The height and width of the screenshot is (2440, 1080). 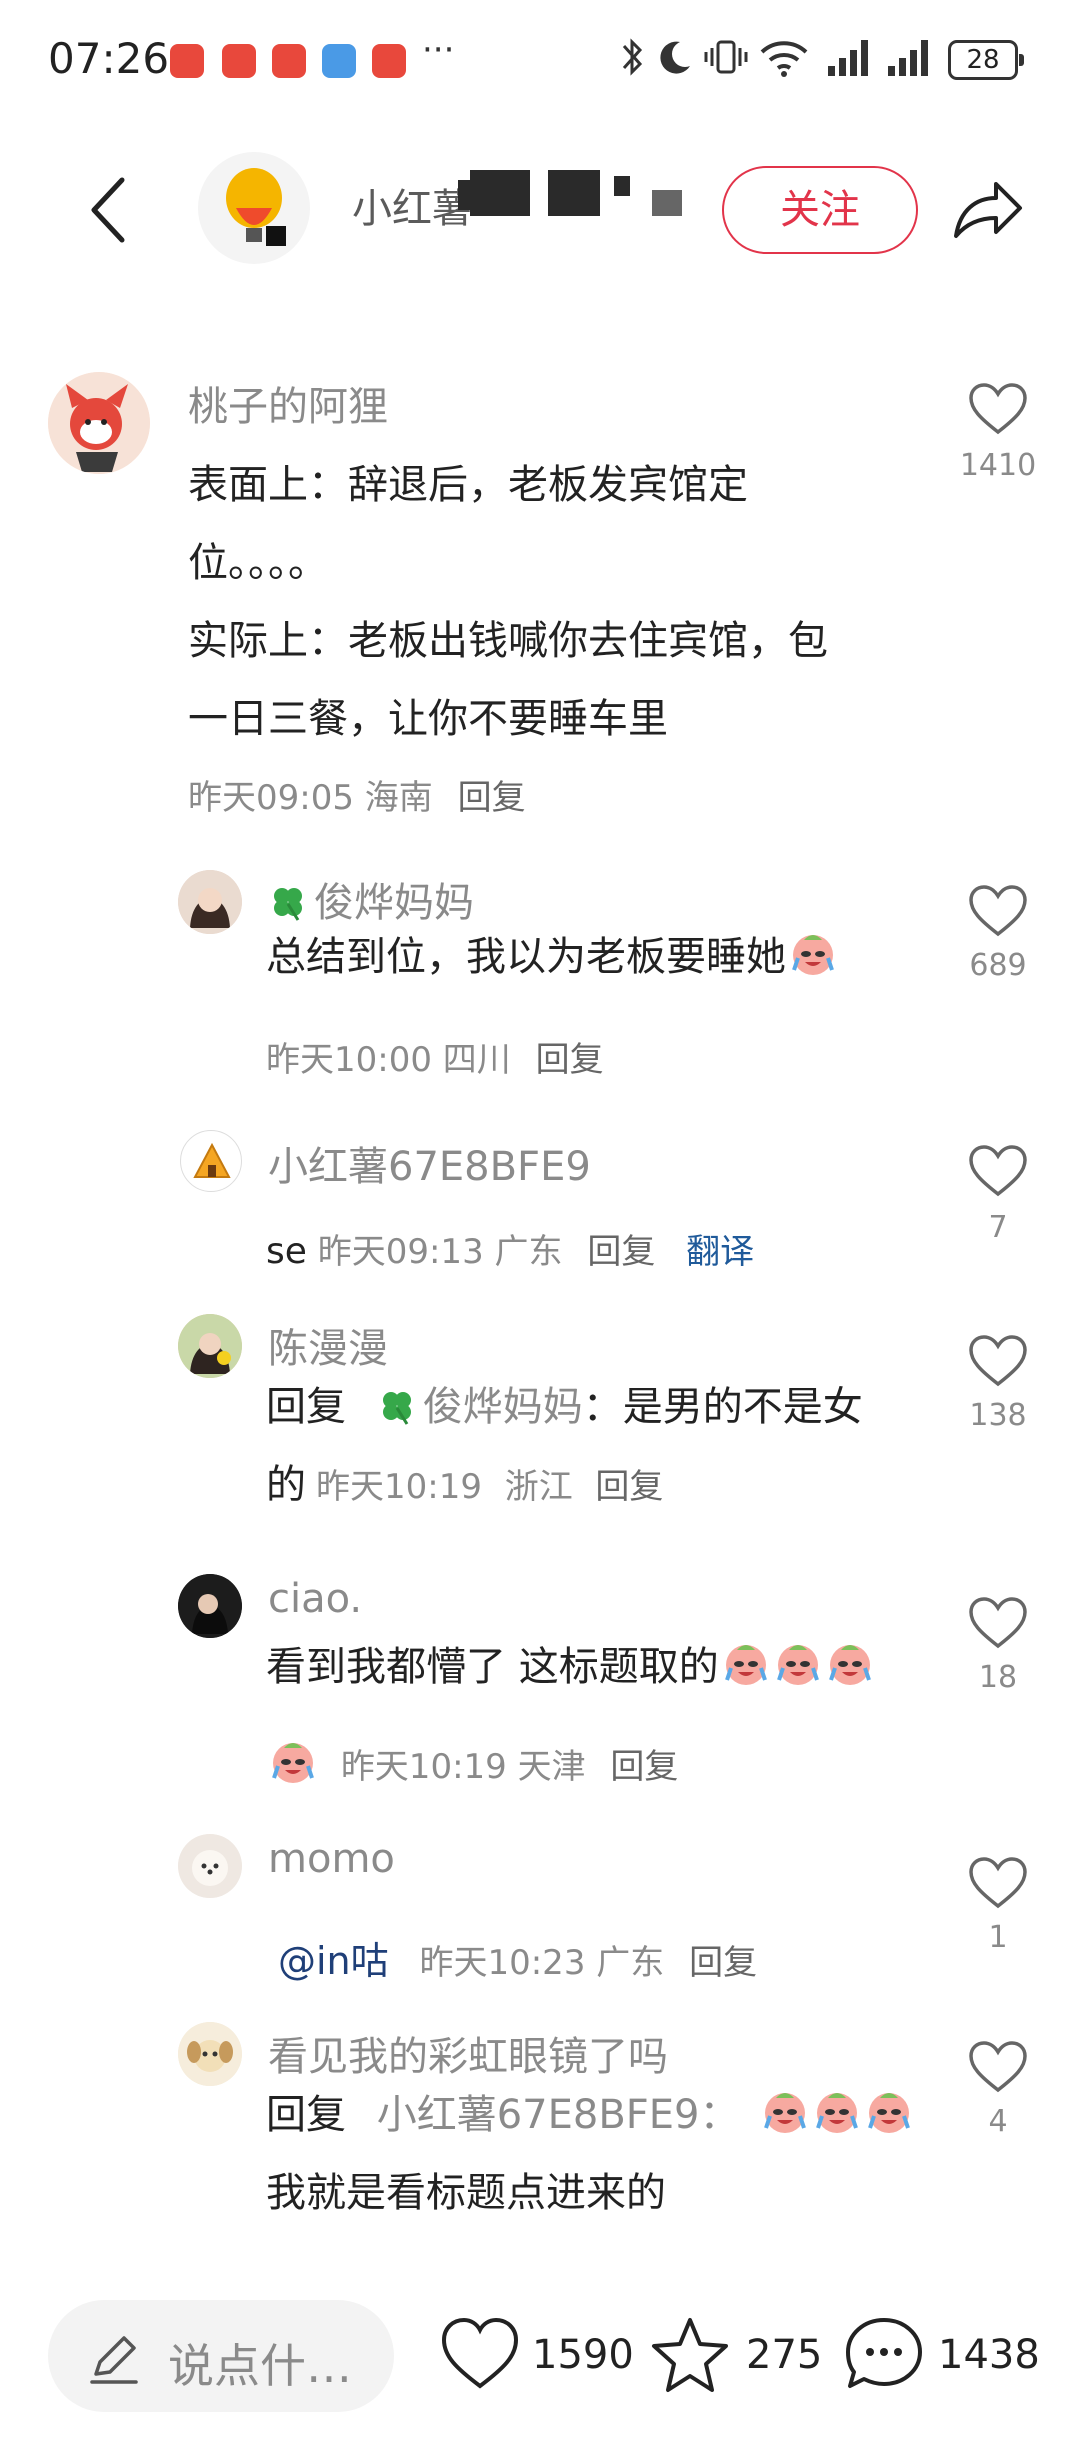 I want to click on balloon-logo-icon, so click(x=256, y=207).